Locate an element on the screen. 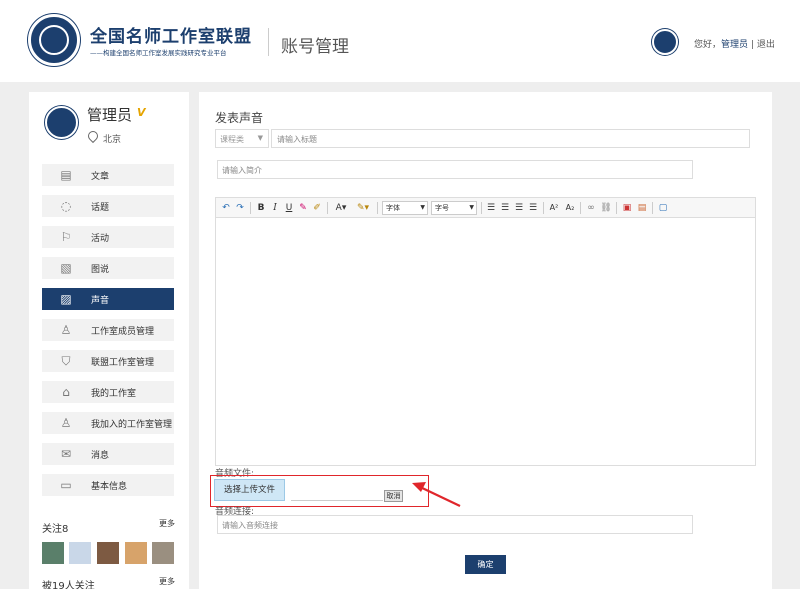 This screenshot has width=800, height=589. category-value: 课程类 is located at coordinates (232, 139).